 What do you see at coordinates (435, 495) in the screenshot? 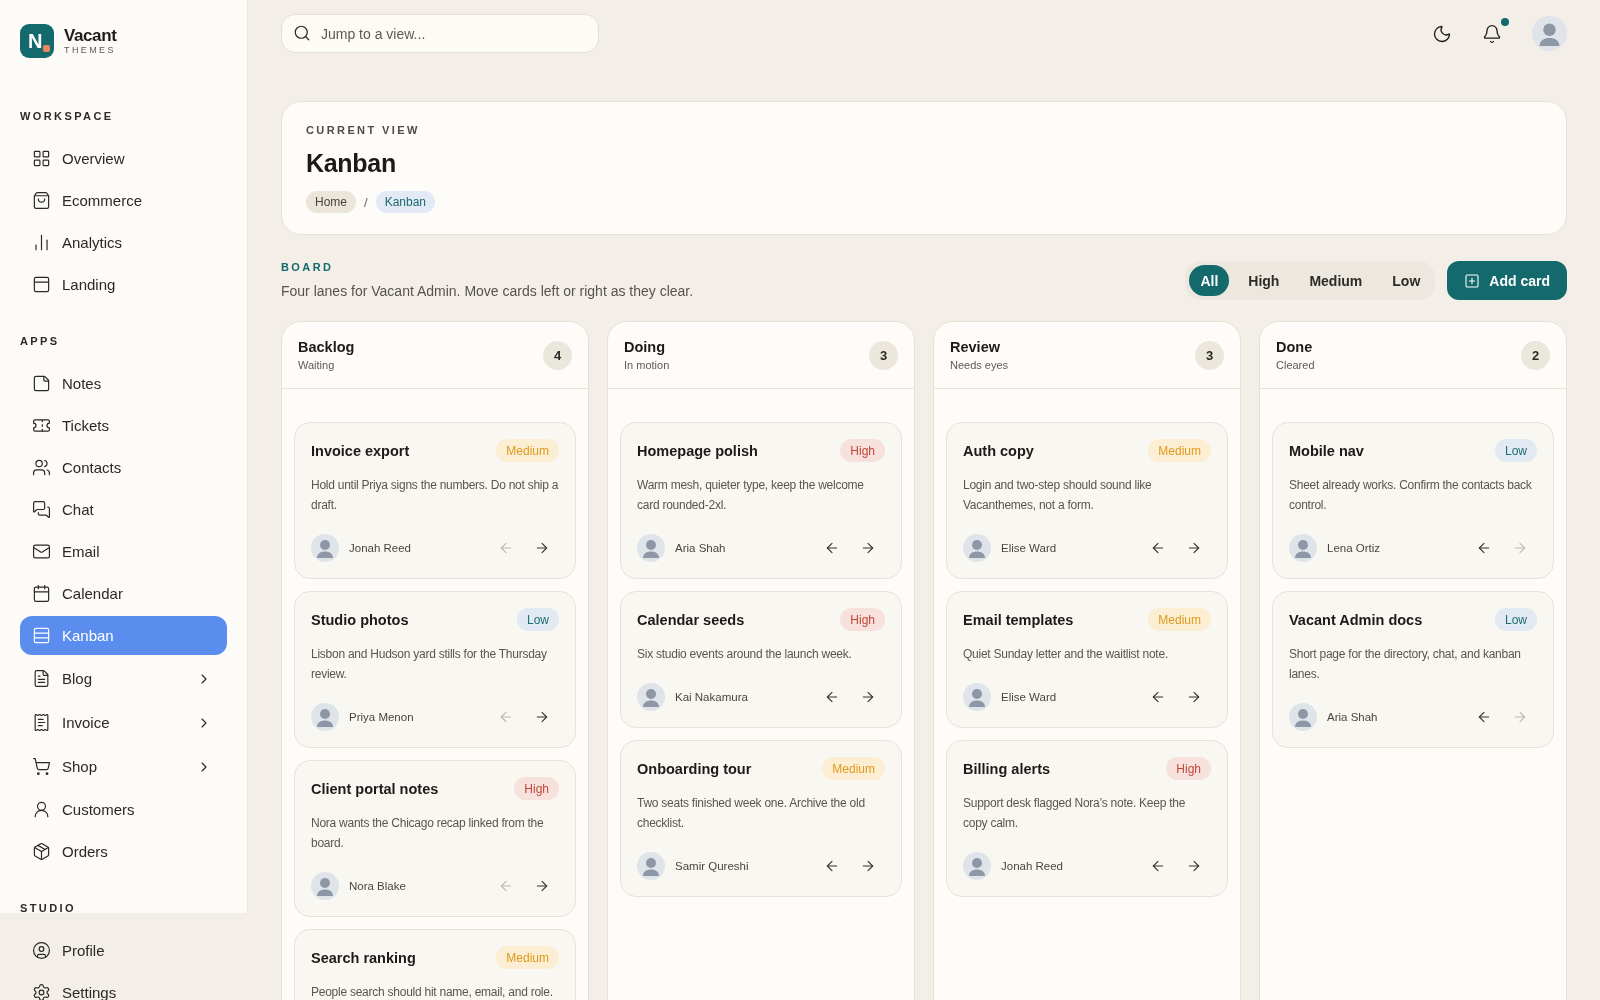
I see `card-description: Hold until Priya signs the numbers. Do not ship a draft.` at bounding box center [435, 495].